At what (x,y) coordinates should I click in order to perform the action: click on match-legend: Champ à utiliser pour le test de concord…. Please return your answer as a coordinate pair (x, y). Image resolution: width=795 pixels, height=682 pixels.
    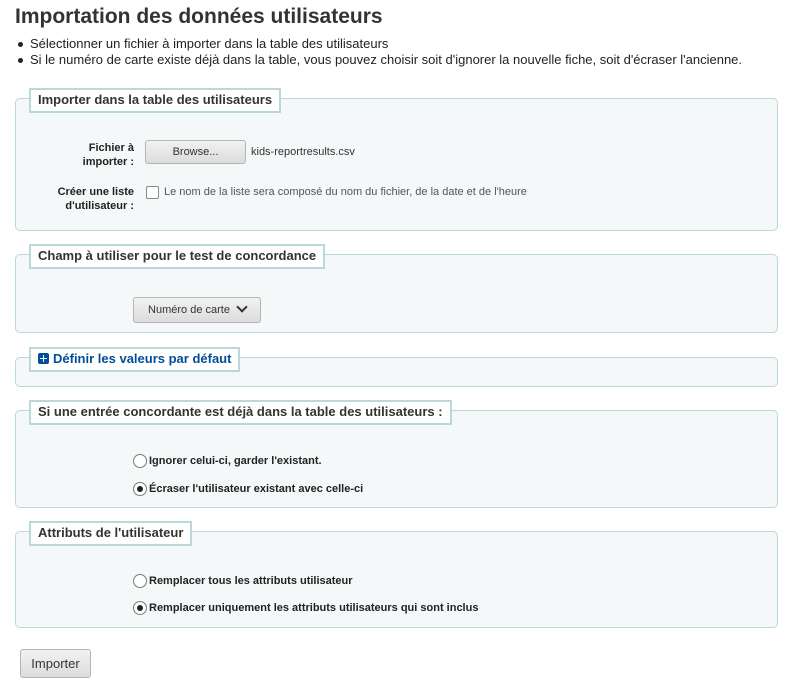
    Looking at the image, I should click on (177, 256).